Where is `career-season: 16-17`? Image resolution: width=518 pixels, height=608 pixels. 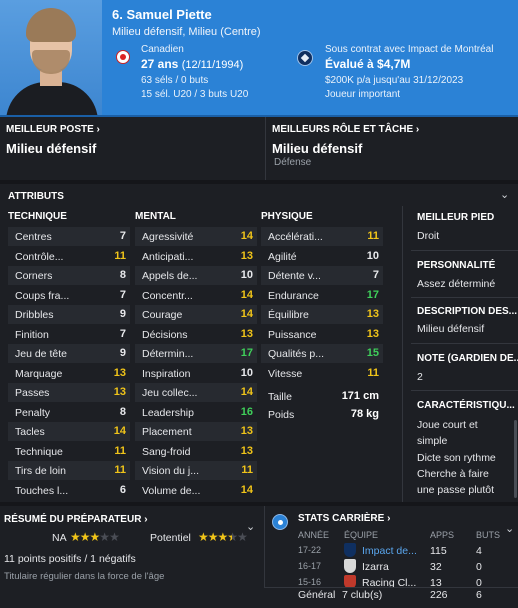
career-season: 16-17 is located at coordinates (310, 566).